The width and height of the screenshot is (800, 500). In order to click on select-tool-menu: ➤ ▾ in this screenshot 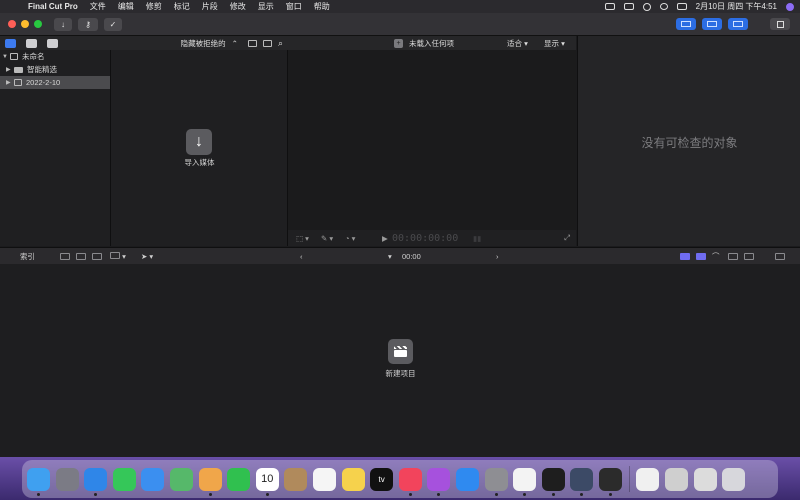, I will do `click(147, 256)`.